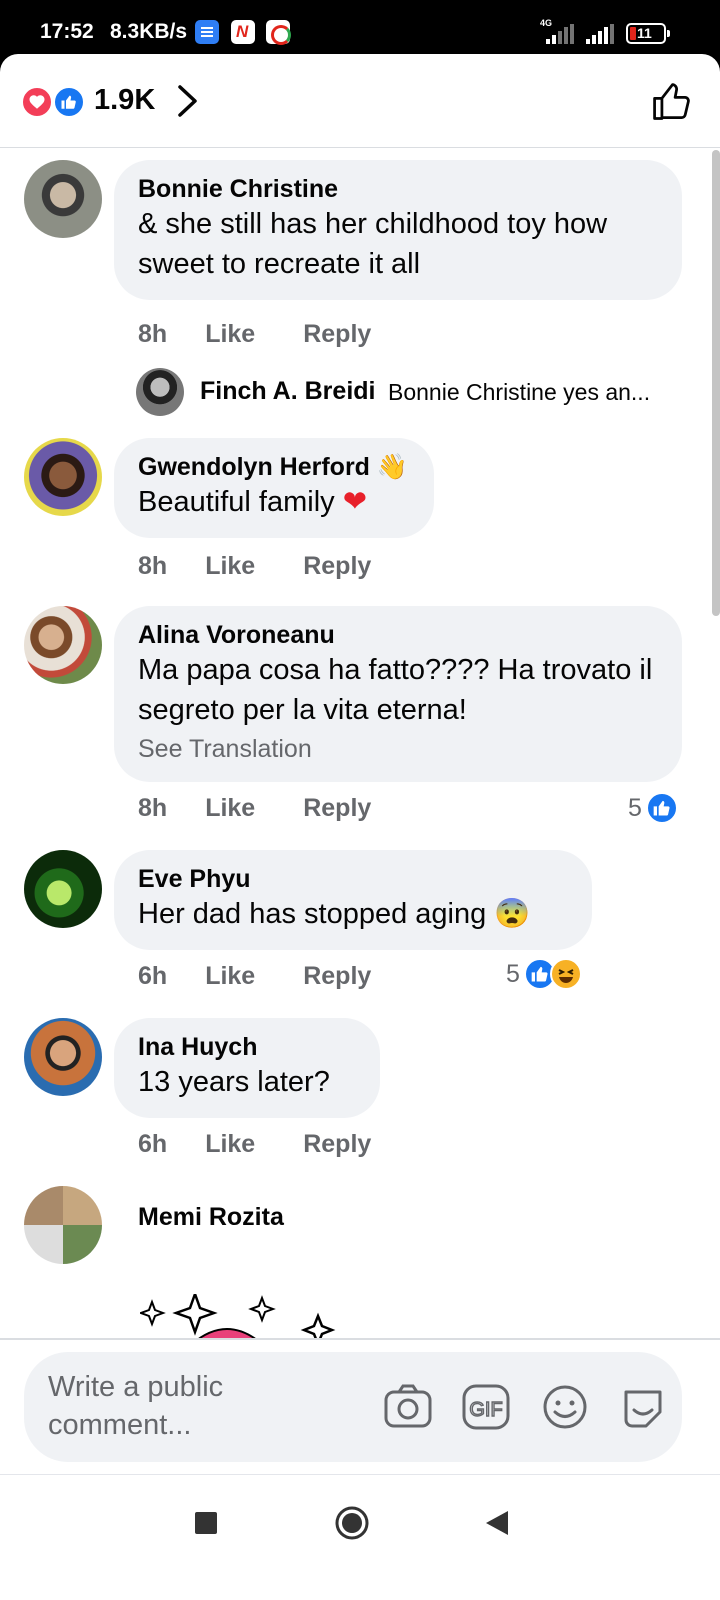  Describe the element at coordinates (236, 502) in the screenshot. I see `comment-text-body: Beautiful family` at that location.